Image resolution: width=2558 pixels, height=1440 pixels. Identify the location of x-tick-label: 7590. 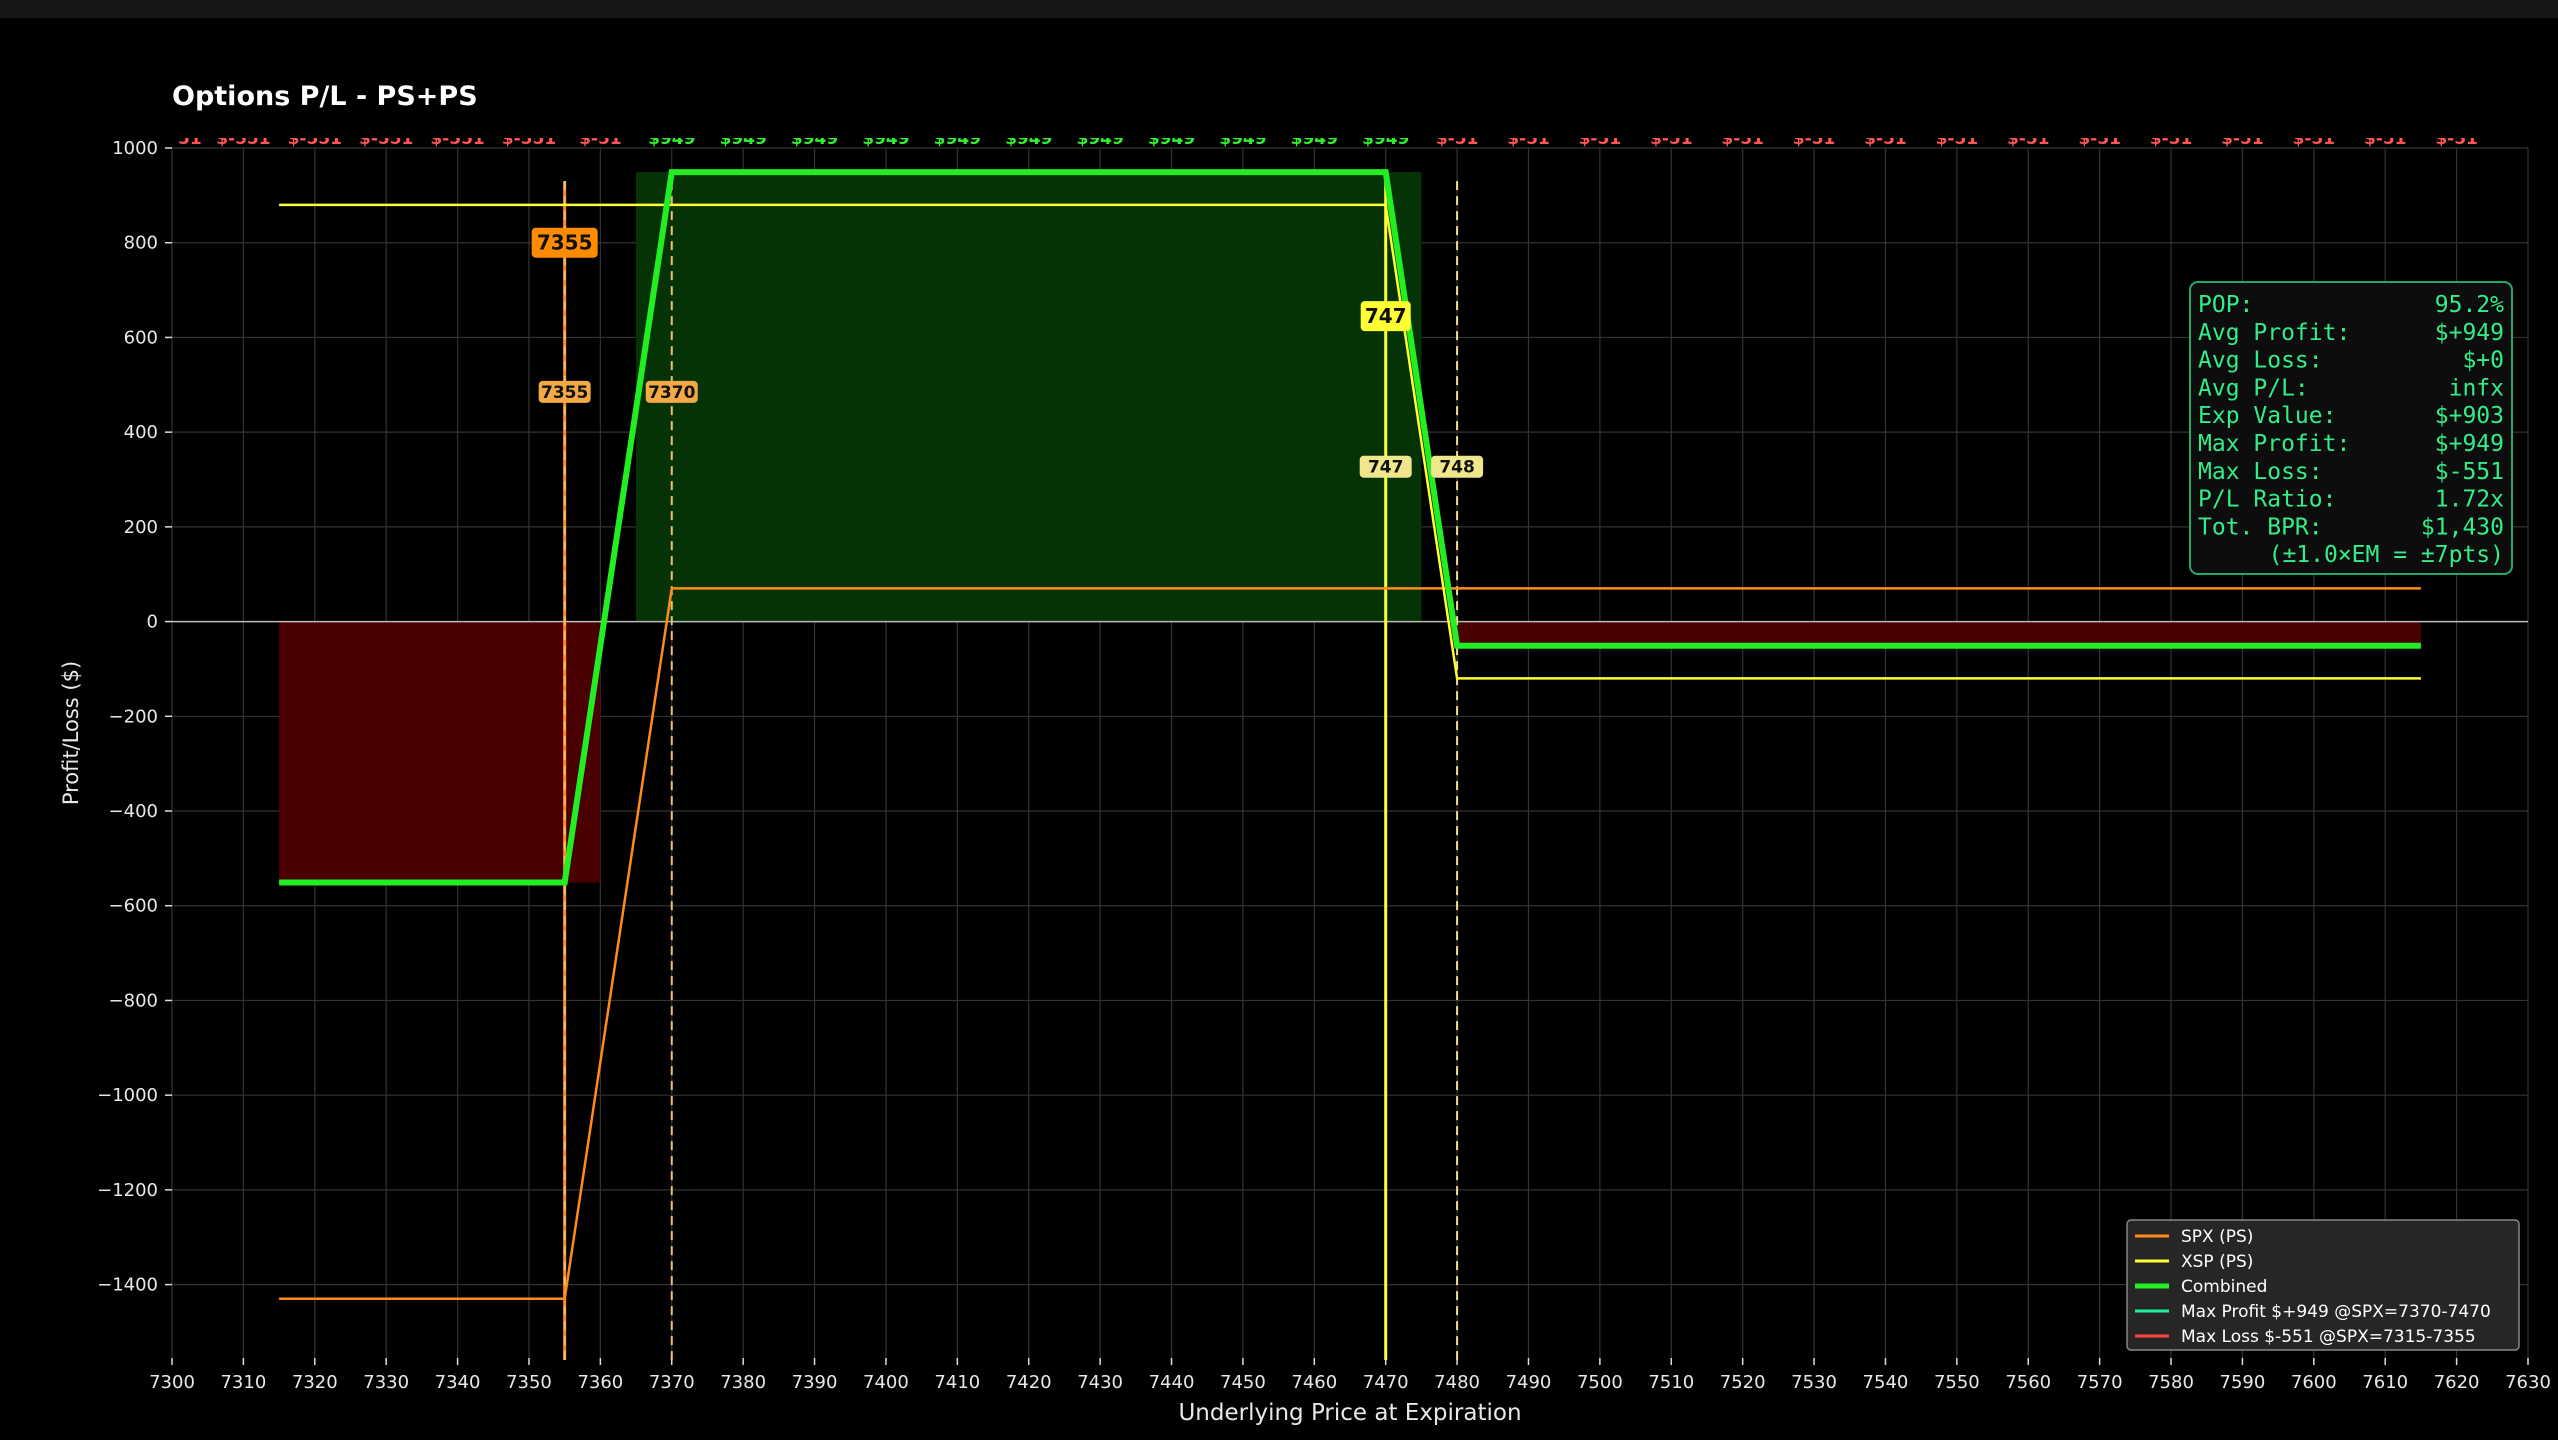
(2243, 1382).